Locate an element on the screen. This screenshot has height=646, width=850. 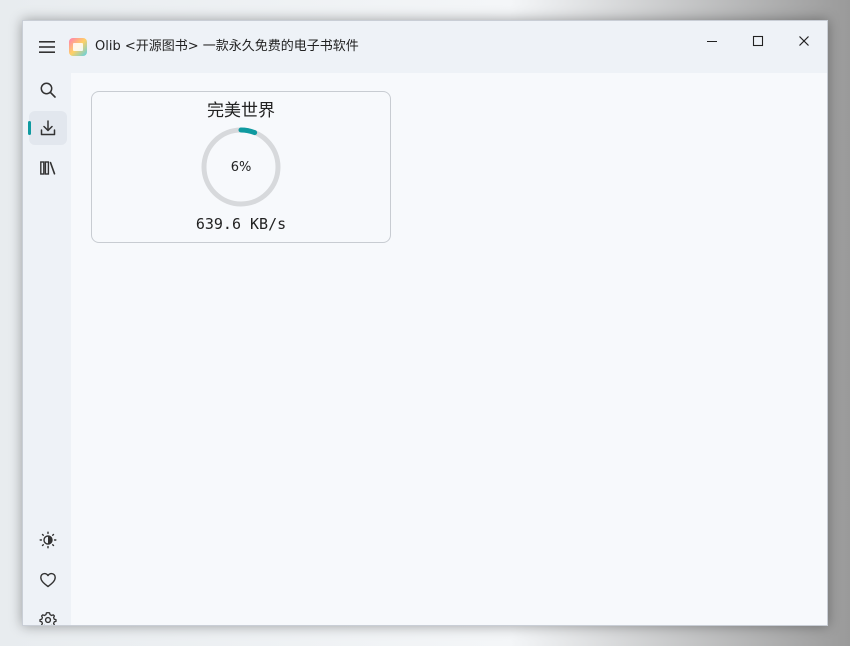
close-icon is located at coordinates (804, 41).